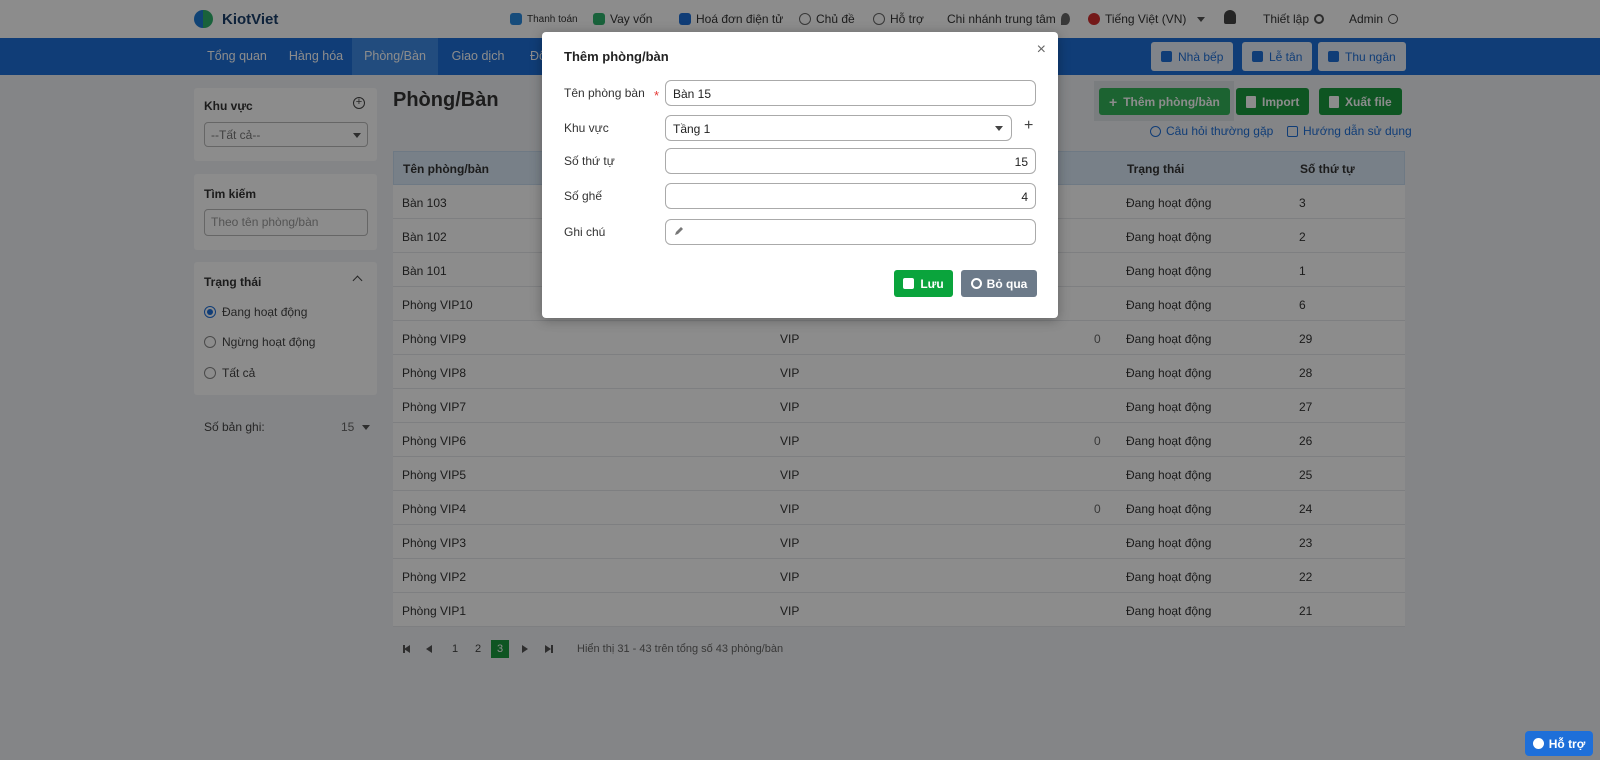 The height and width of the screenshot is (760, 1600). What do you see at coordinates (585, 232) in the screenshot?
I see `note-label: Ghi chú` at bounding box center [585, 232].